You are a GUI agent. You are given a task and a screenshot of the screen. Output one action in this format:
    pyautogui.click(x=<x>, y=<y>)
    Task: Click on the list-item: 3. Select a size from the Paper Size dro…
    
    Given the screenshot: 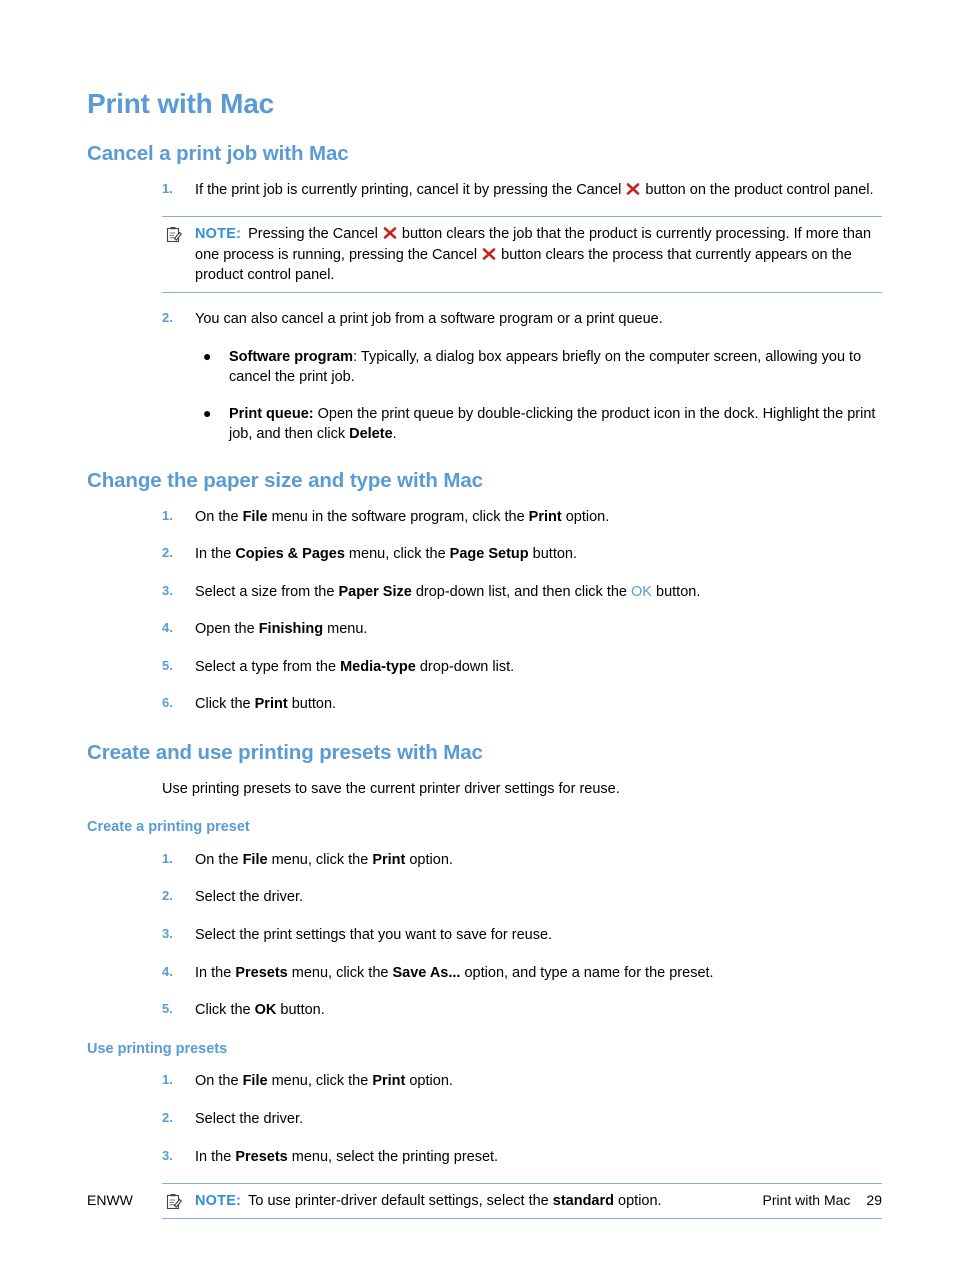 What is the action you would take?
    pyautogui.click(x=484, y=592)
    